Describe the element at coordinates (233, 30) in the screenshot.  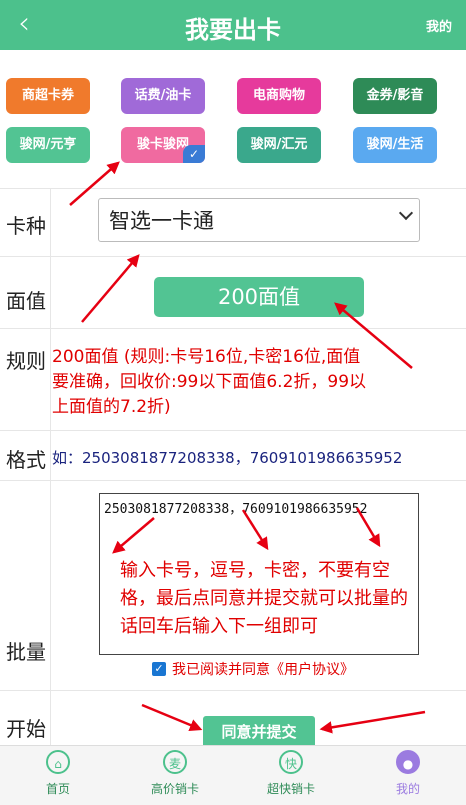
I see `page-title: 我要出卡` at that location.